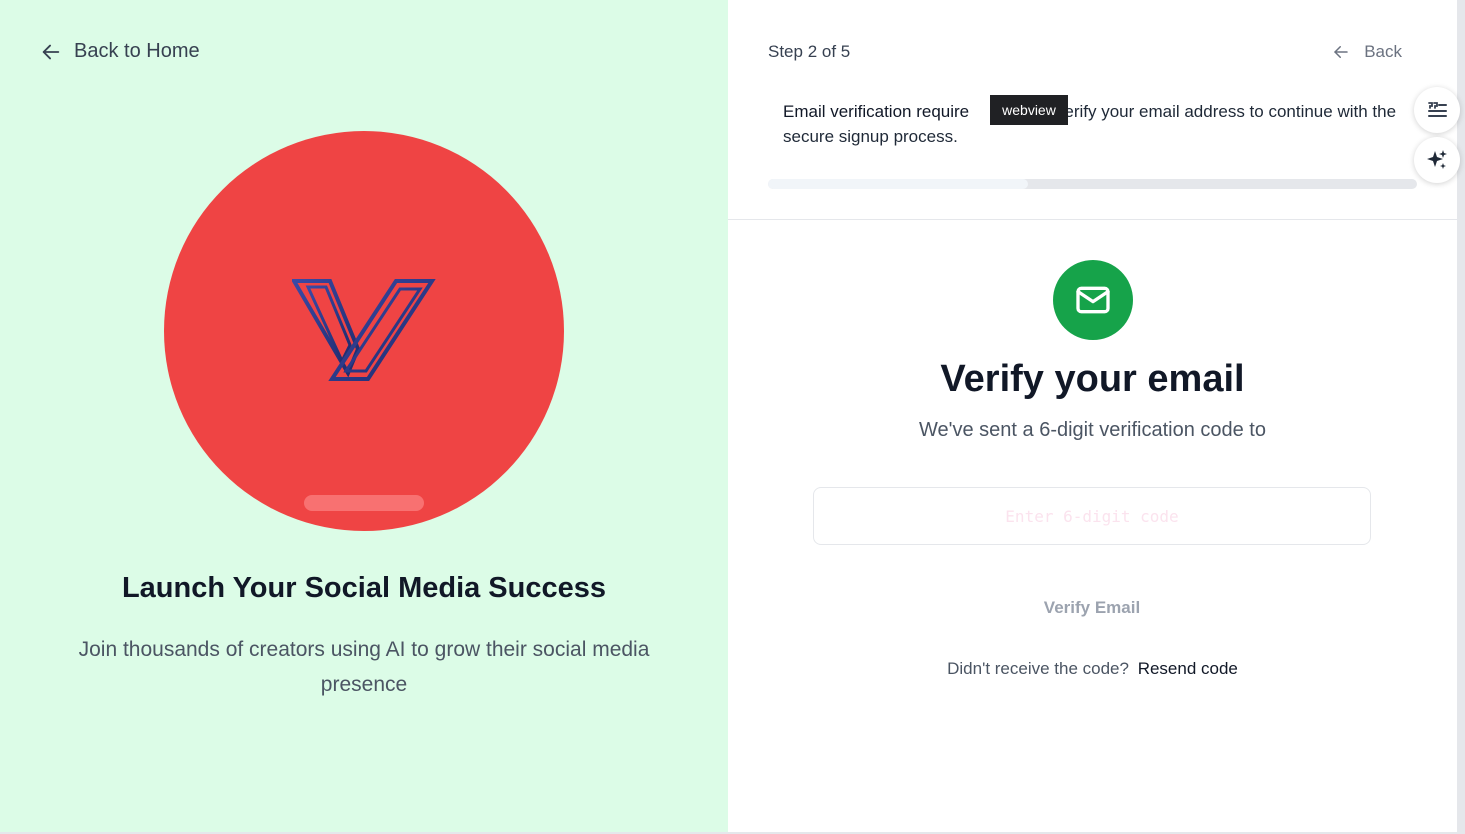  Describe the element at coordinates (1092, 379) in the screenshot. I see `page-title: Verify your email` at that location.